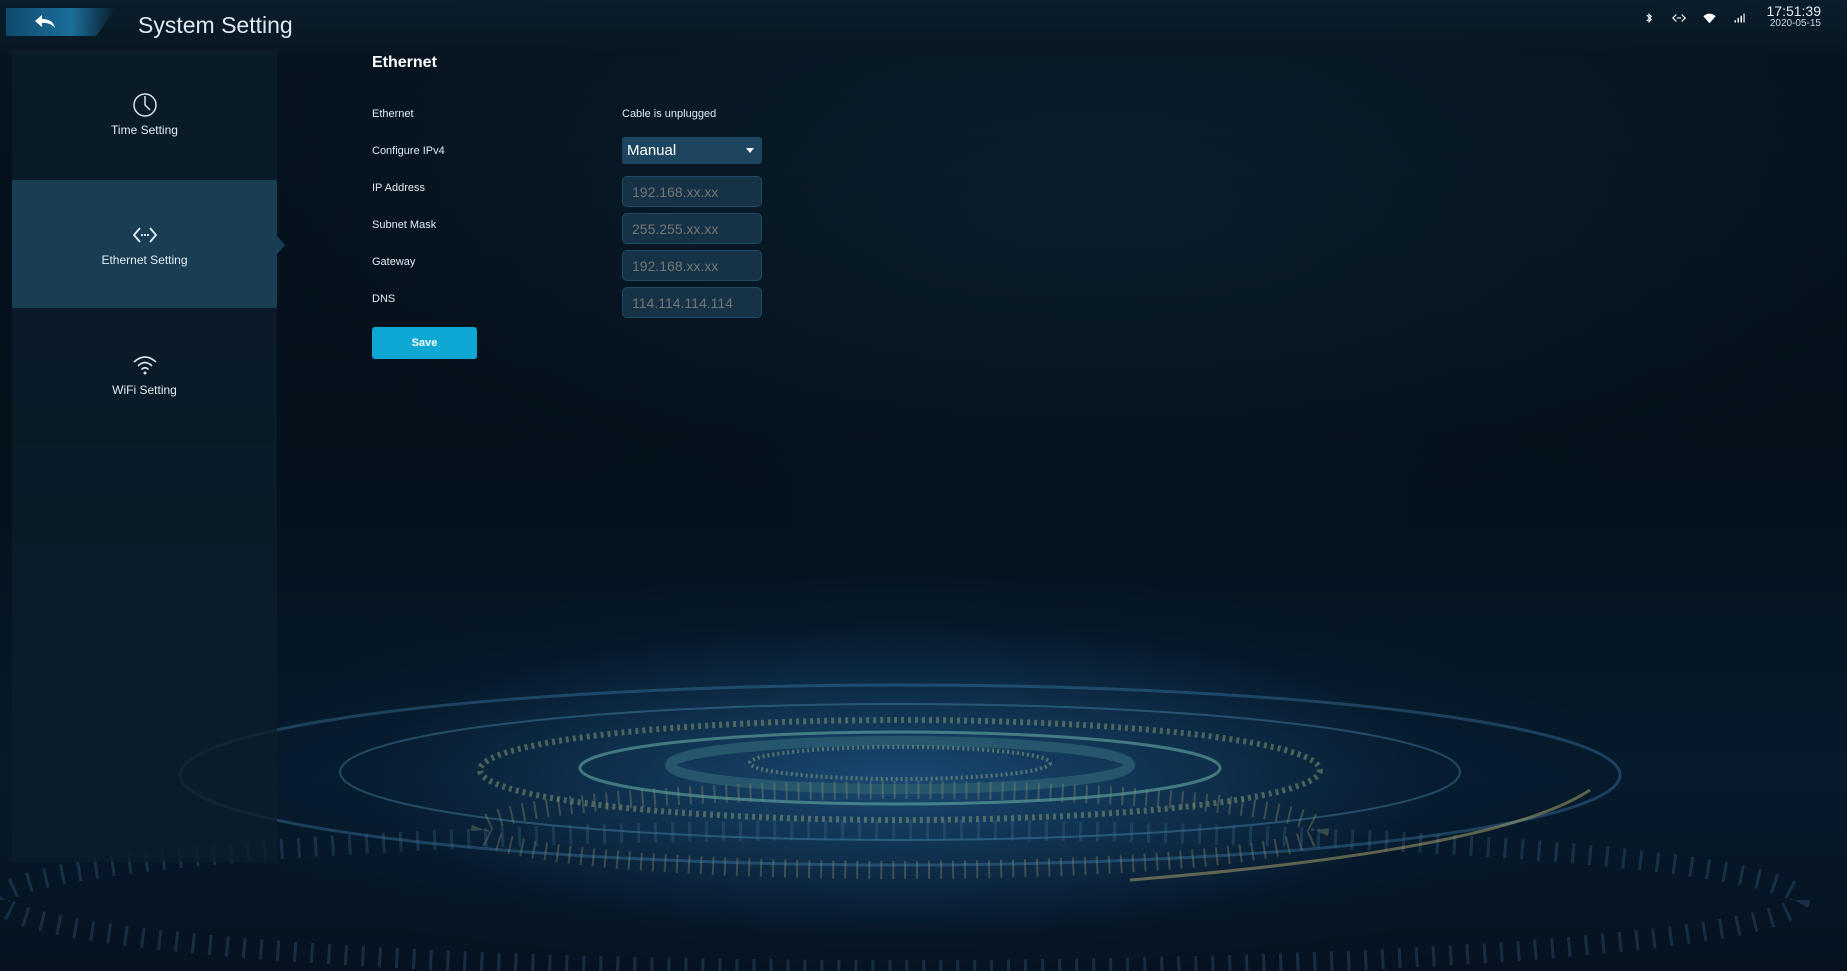 The image size is (1847, 971). What do you see at coordinates (45, 21) in the screenshot?
I see `back-arrow-icon` at bounding box center [45, 21].